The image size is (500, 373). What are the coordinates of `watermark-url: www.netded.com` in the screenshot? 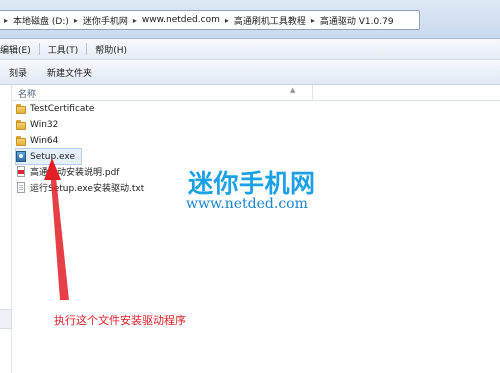 It's located at (247, 204).